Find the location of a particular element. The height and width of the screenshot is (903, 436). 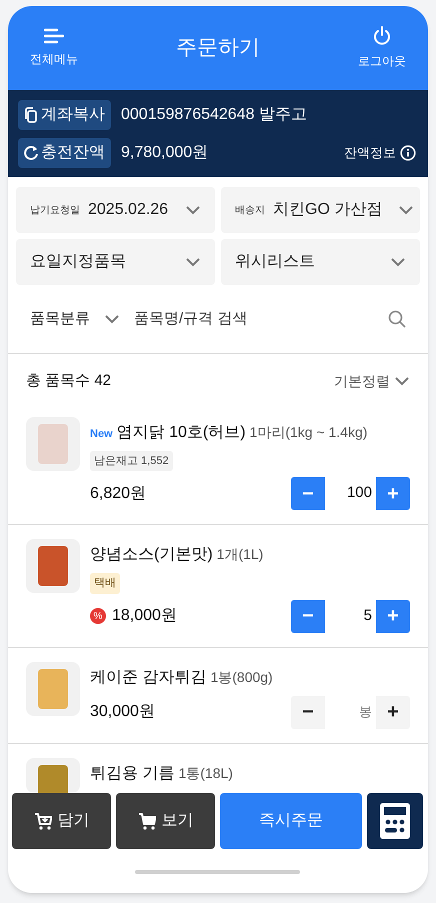

product-price: 30,000원 is located at coordinates (122, 712).